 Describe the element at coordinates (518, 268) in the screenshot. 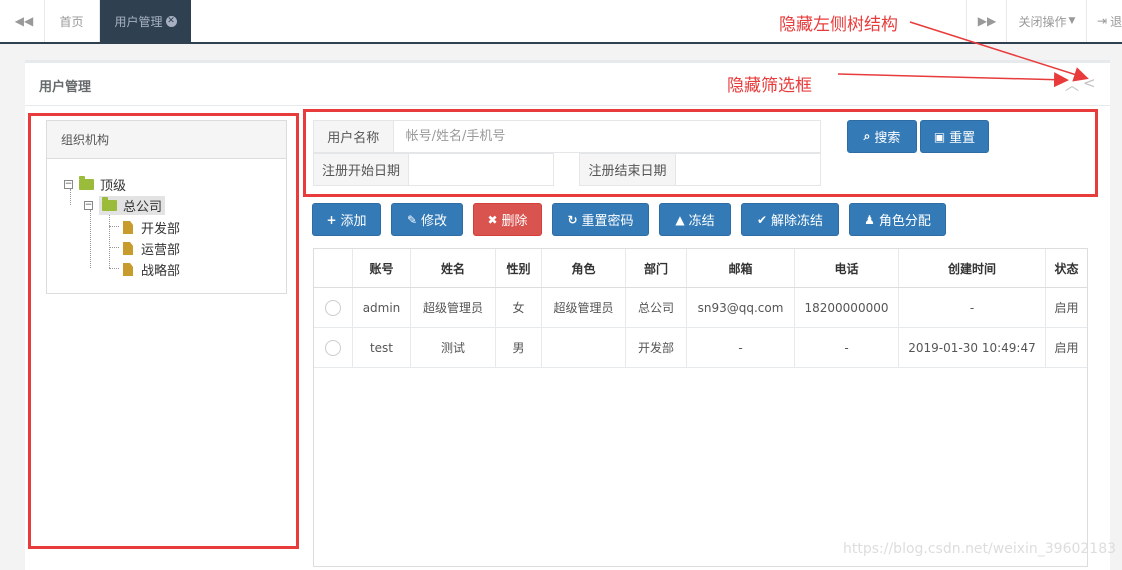

I see `column-header: 性别` at that location.